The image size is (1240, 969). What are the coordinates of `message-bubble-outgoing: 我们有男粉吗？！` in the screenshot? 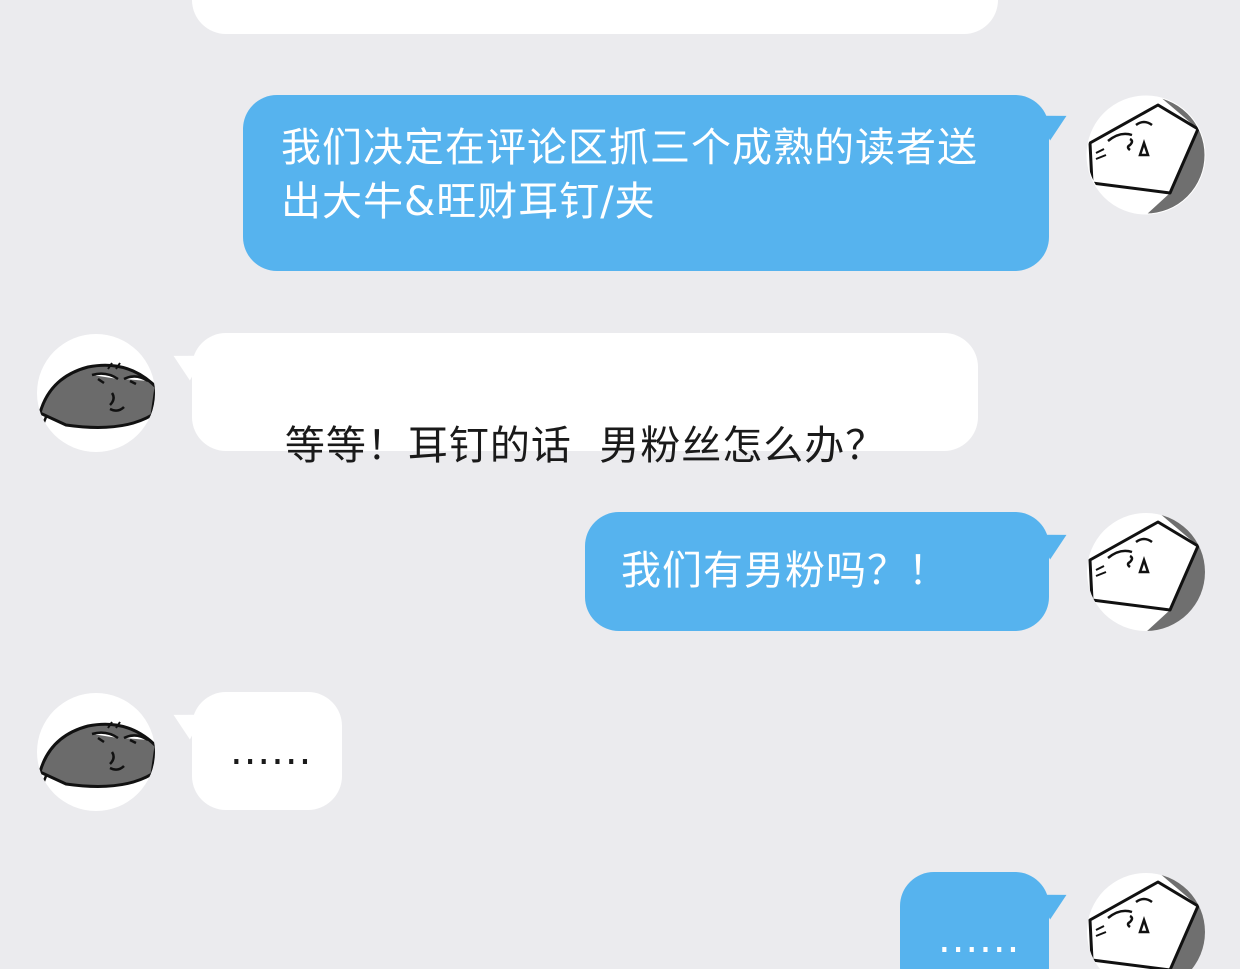 It's located at (817, 571).